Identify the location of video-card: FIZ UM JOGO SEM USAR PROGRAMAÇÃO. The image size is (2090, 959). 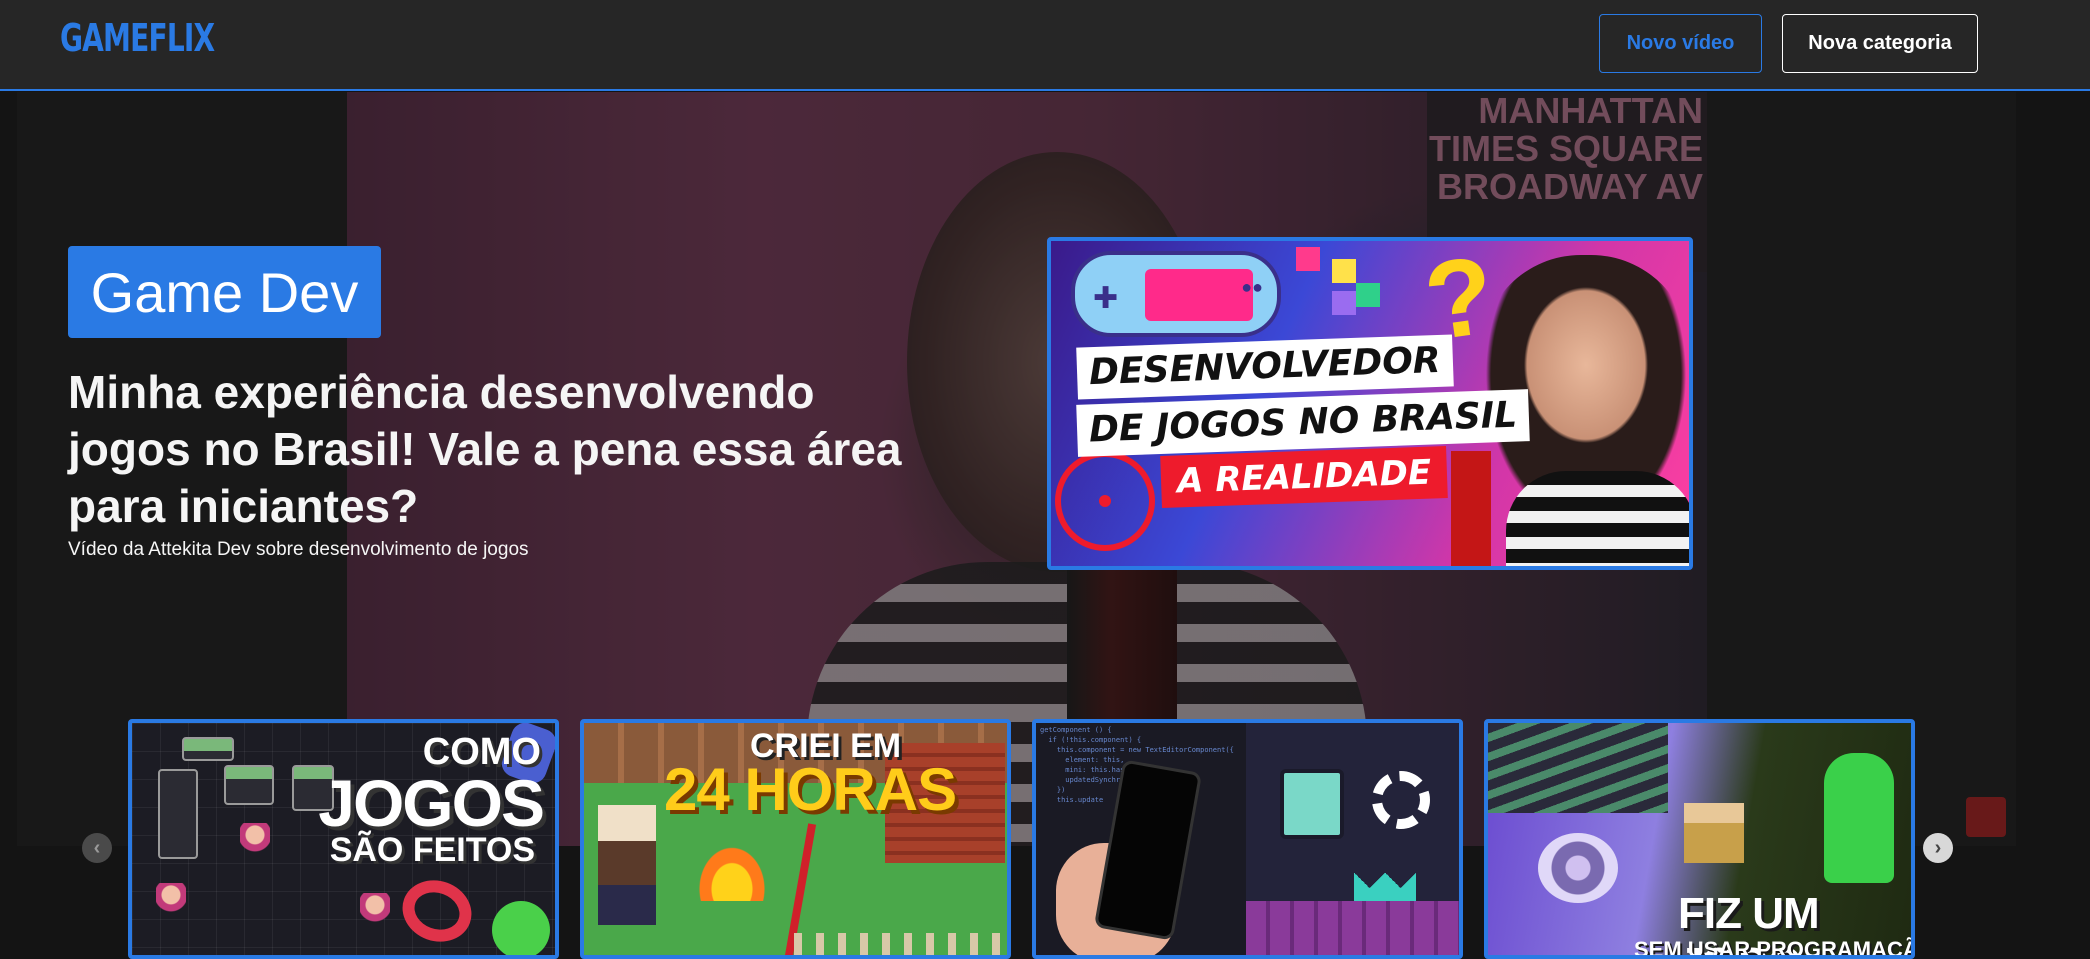
(1699, 839).